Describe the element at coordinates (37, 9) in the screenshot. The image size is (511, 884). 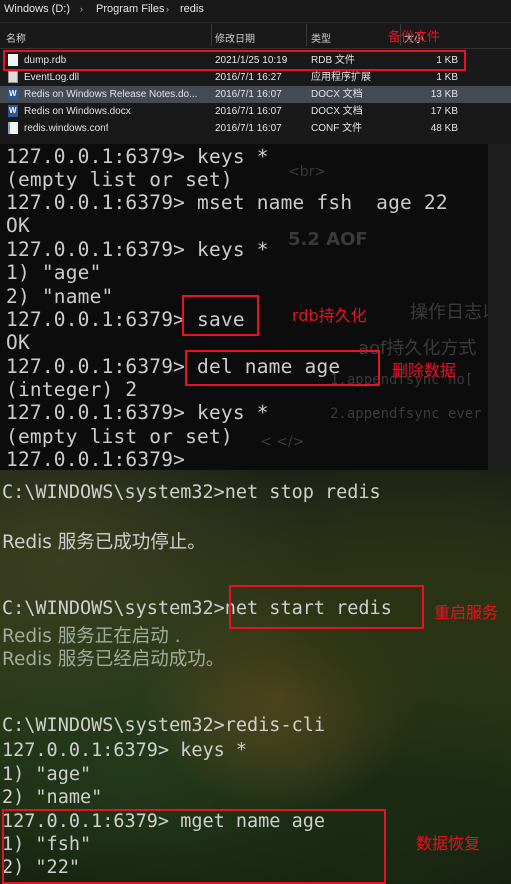
I see `breadcrumb-item-drive: Windows (D:)` at that location.